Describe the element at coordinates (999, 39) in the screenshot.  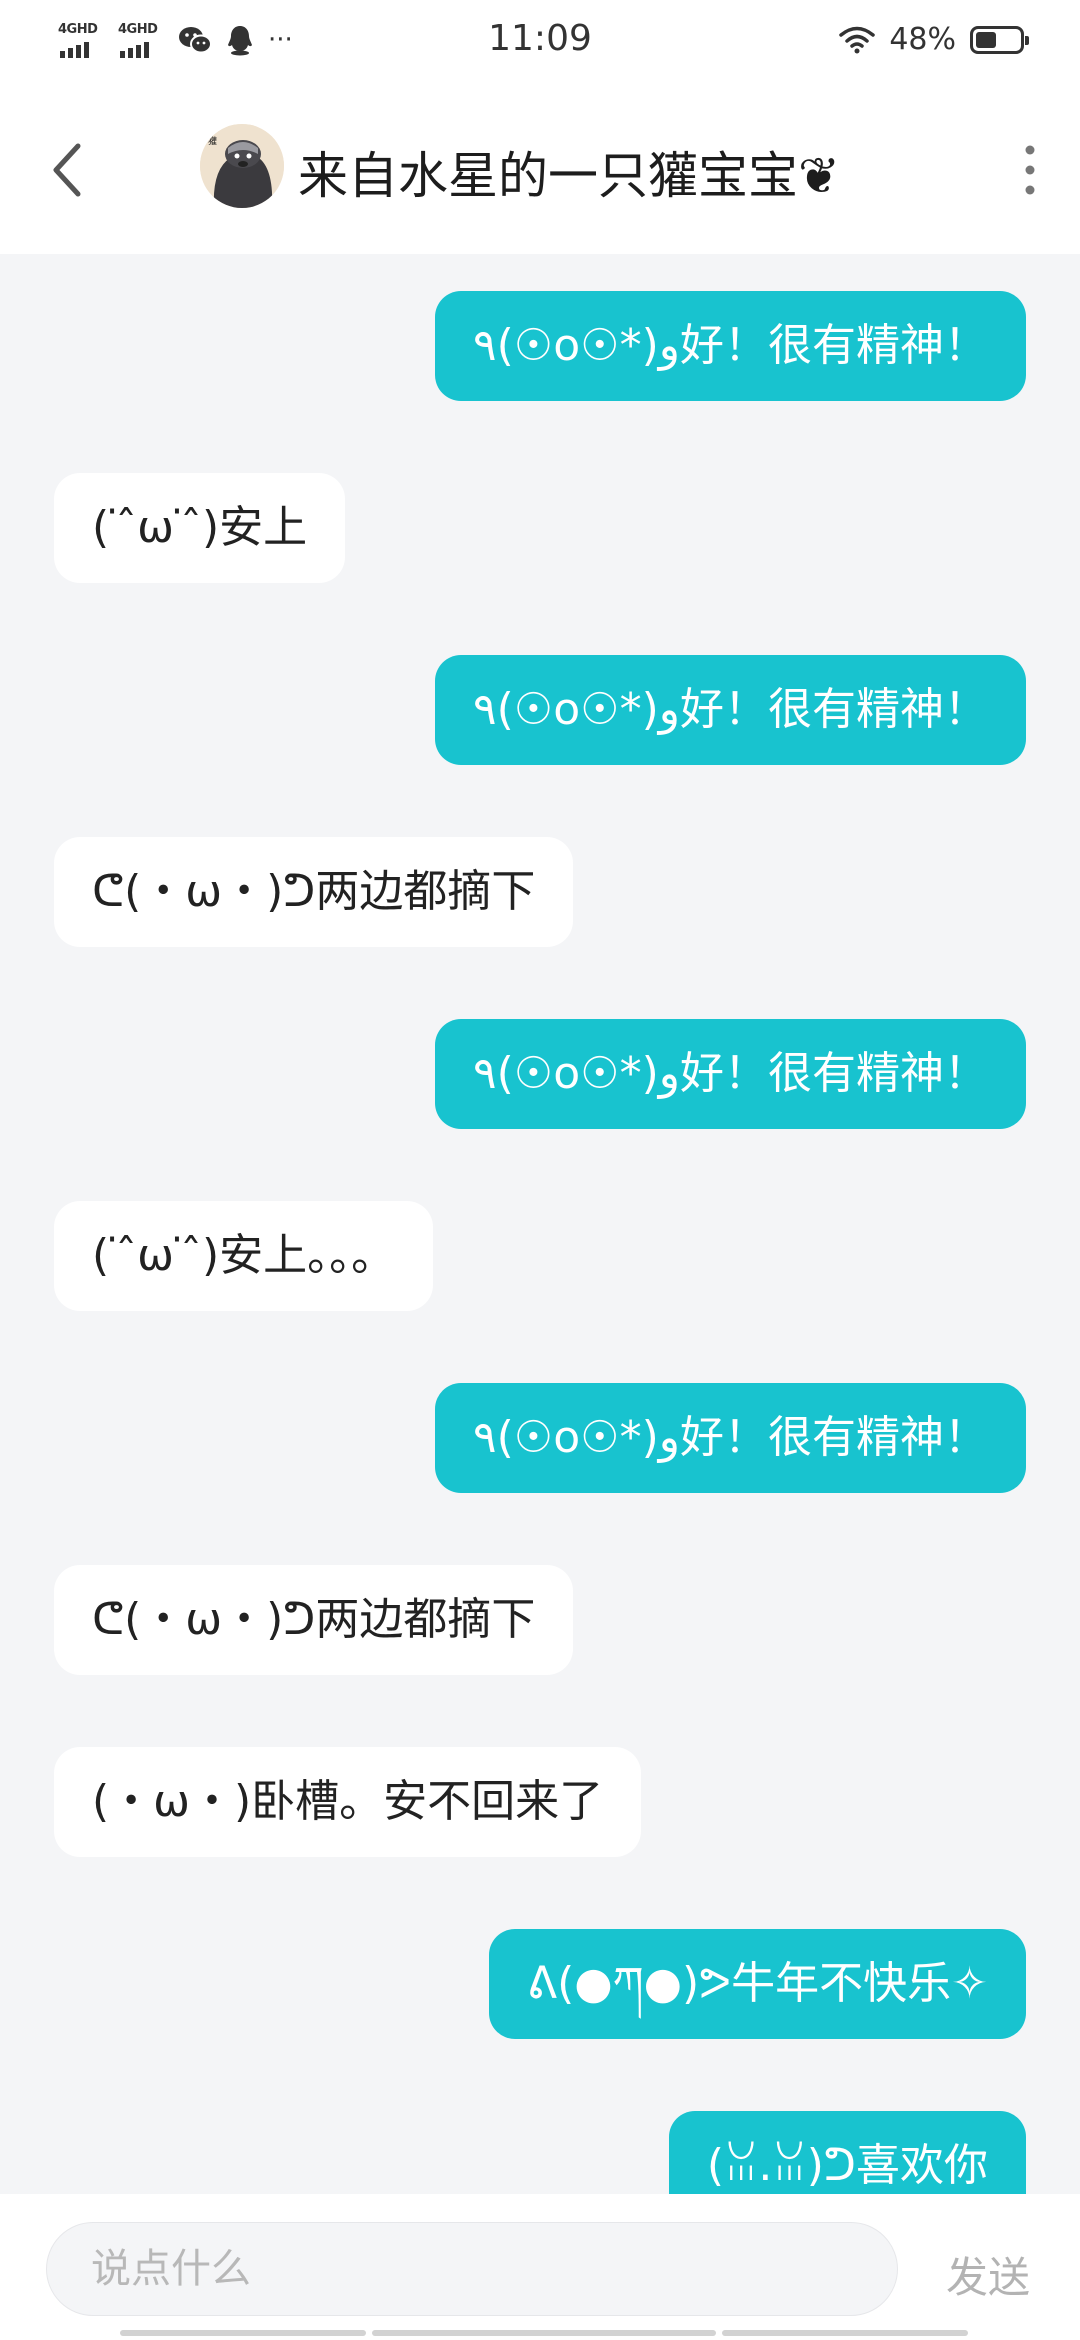
I see `battery-icon` at that location.